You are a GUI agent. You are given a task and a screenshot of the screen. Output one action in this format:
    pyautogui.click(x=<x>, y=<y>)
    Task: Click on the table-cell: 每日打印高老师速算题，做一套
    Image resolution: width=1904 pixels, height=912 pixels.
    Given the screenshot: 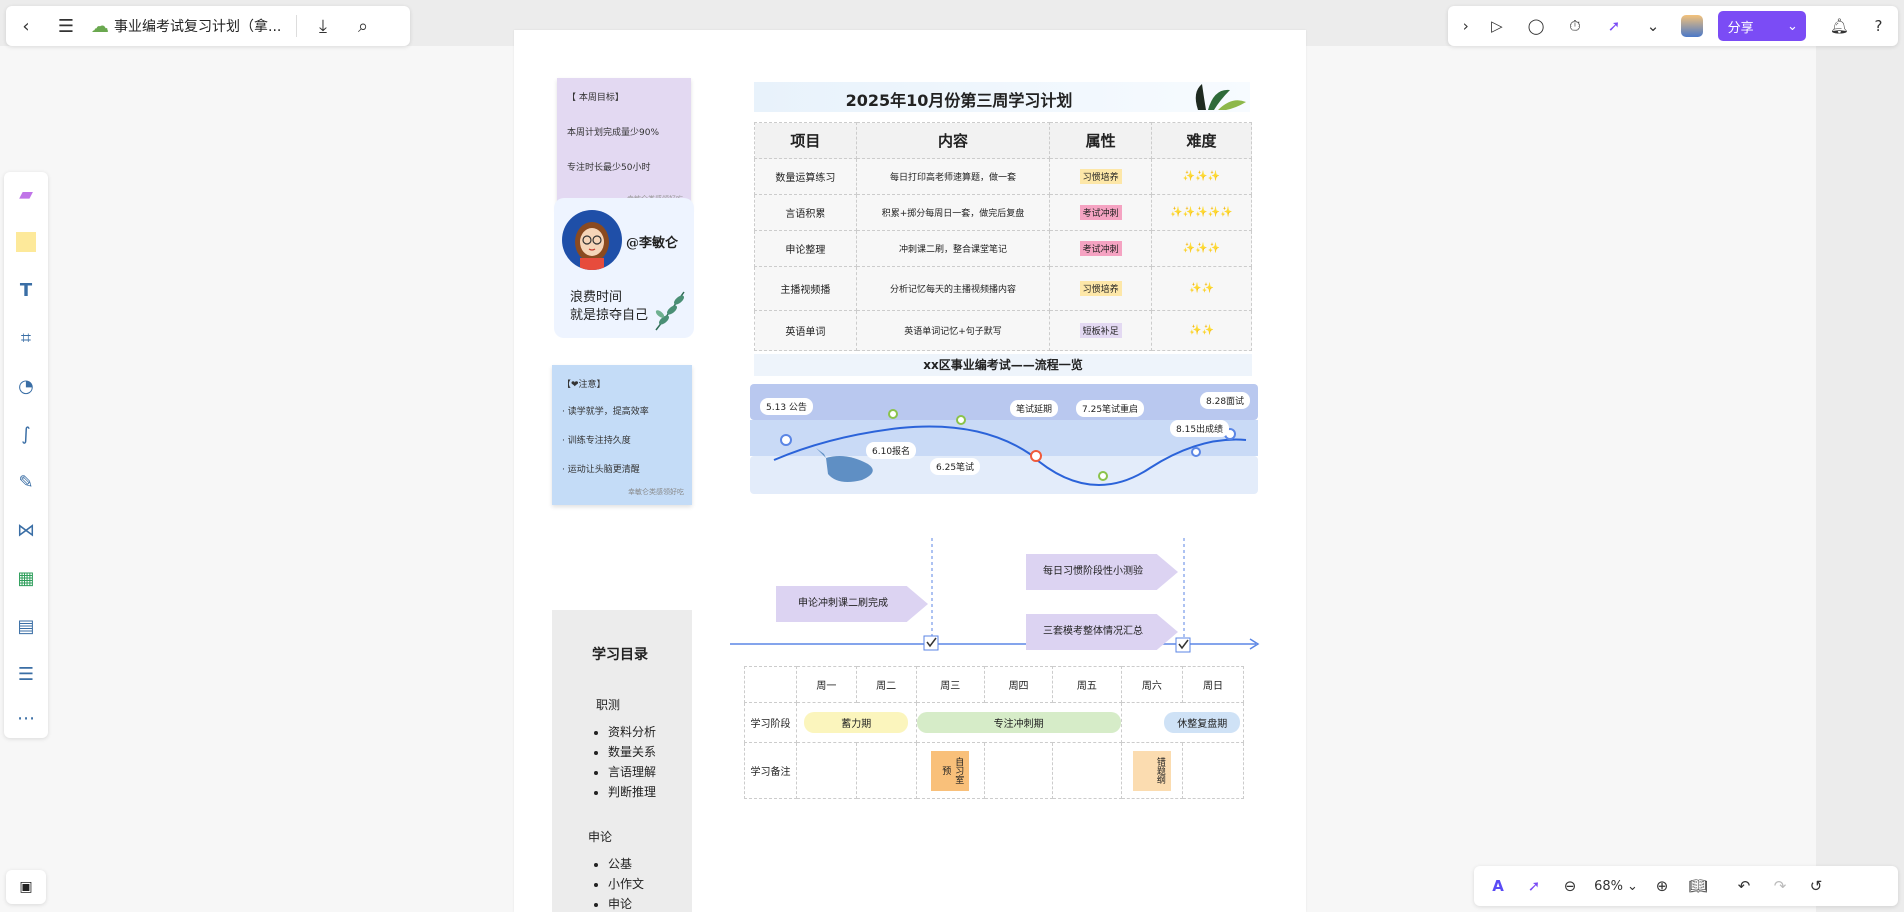 What is the action you would take?
    pyautogui.click(x=953, y=176)
    